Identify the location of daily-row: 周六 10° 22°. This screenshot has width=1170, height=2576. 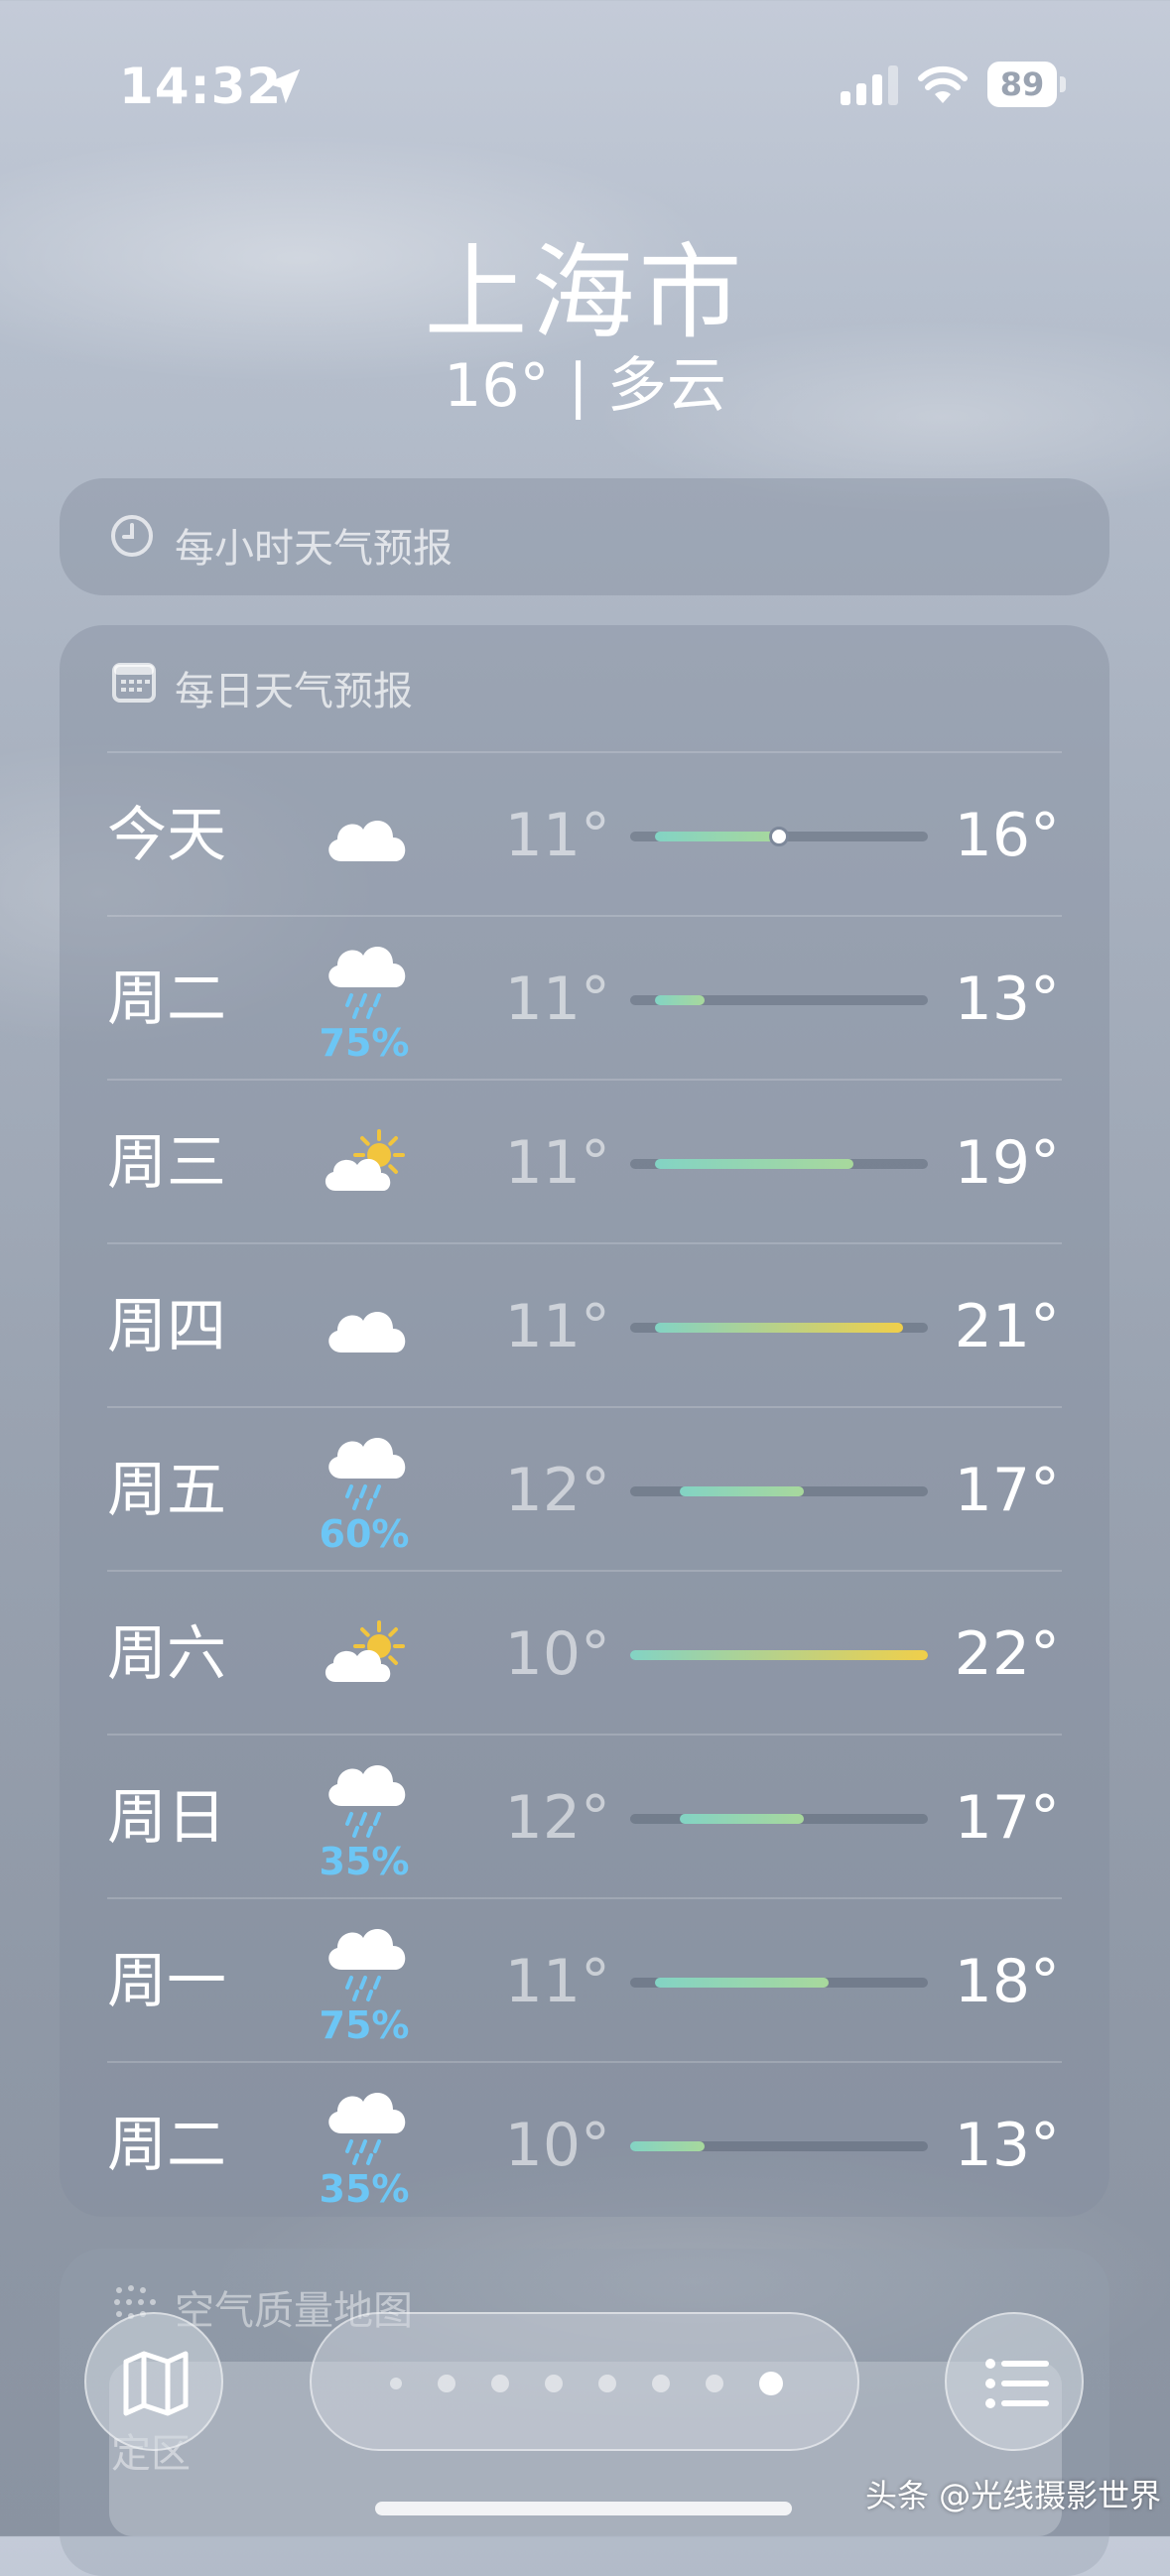
(585, 1655).